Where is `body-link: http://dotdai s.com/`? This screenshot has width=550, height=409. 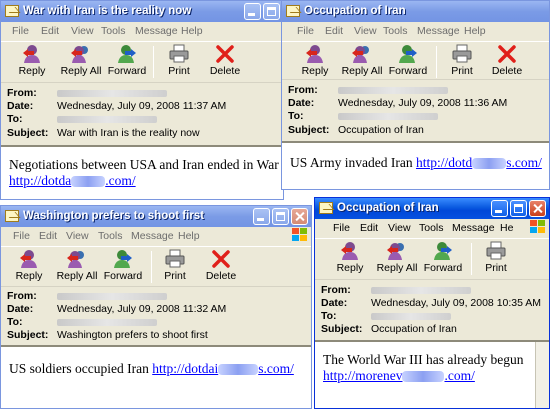
body-link: http://dotdai s.com/ is located at coordinates (223, 368).